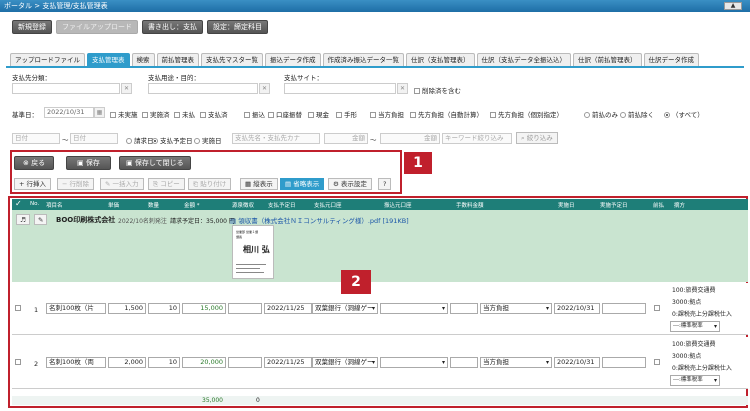  I want to click on back-button: ⊗ 戻る, so click(34, 163).